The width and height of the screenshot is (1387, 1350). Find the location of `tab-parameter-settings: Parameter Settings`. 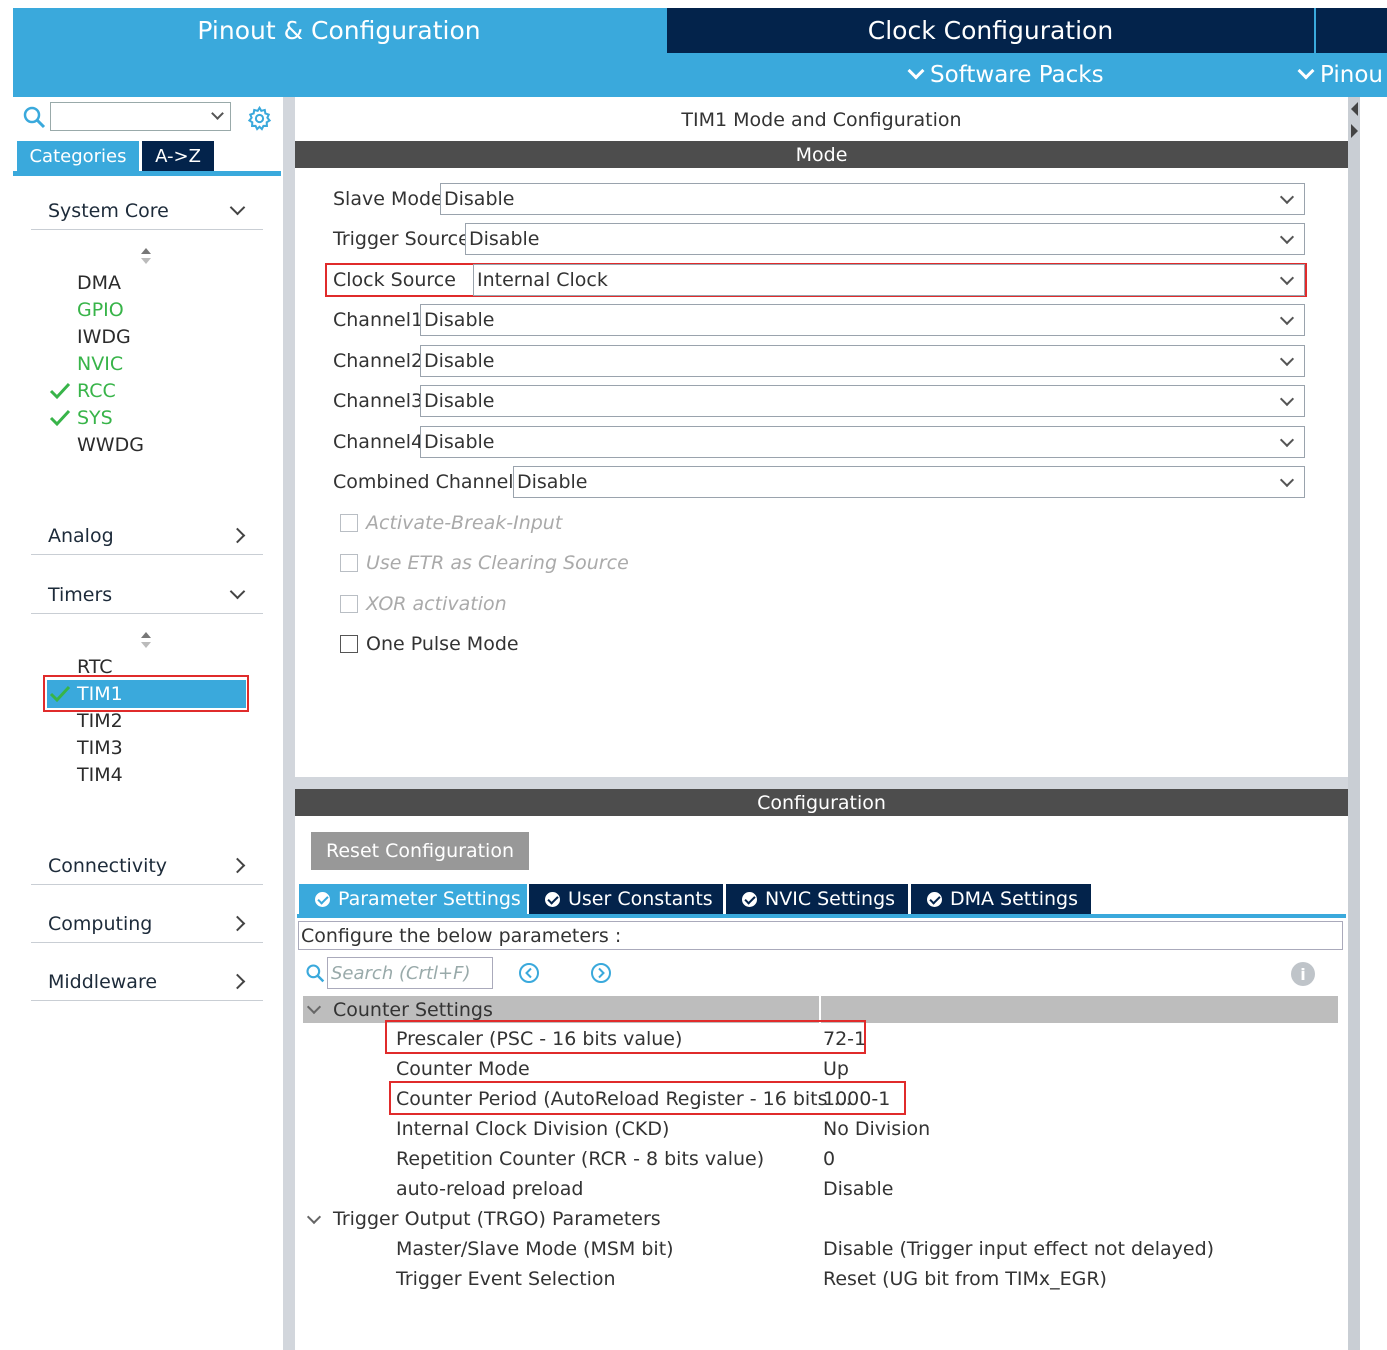

tab-parameter-settings: Parameter Settings is located at coordinates (413, 899).